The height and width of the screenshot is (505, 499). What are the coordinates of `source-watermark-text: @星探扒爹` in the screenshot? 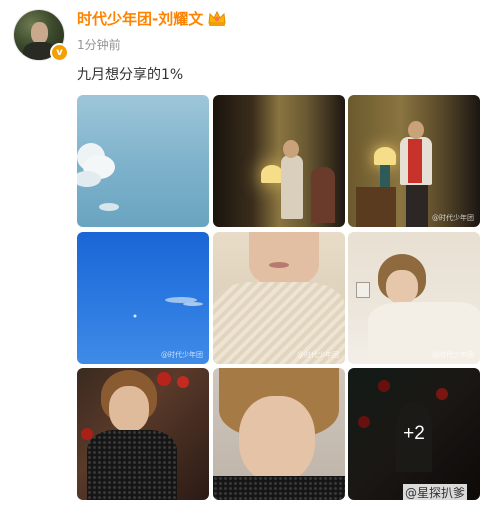 It's located at (435, 493).